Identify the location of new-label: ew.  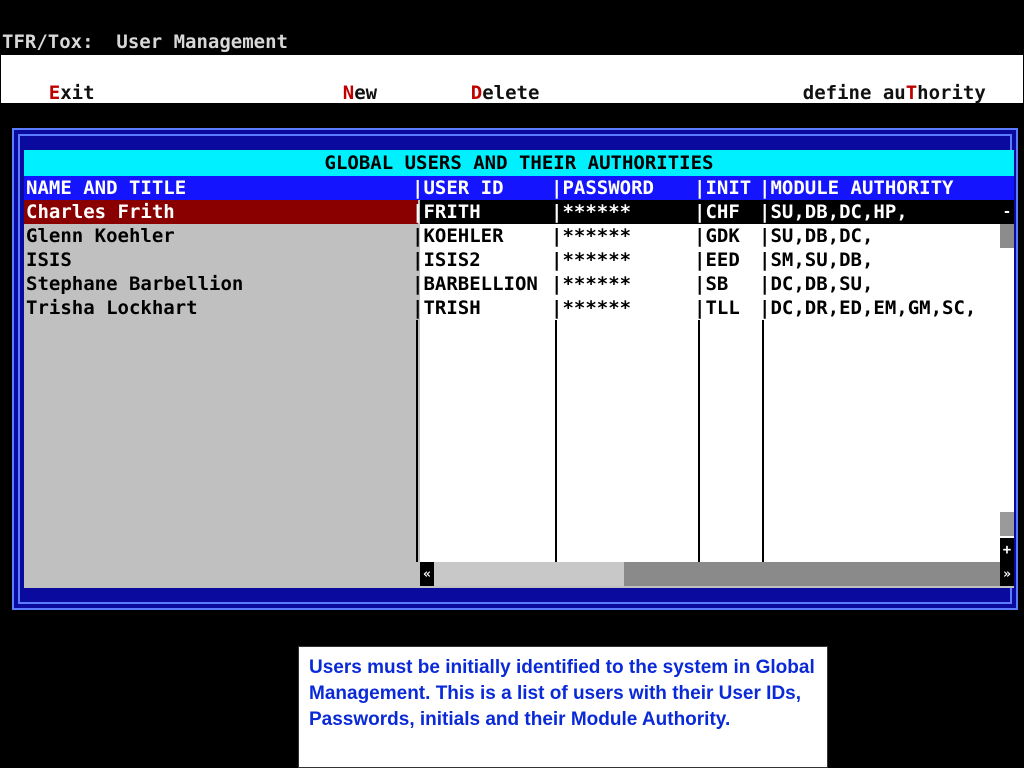
(366, 93).